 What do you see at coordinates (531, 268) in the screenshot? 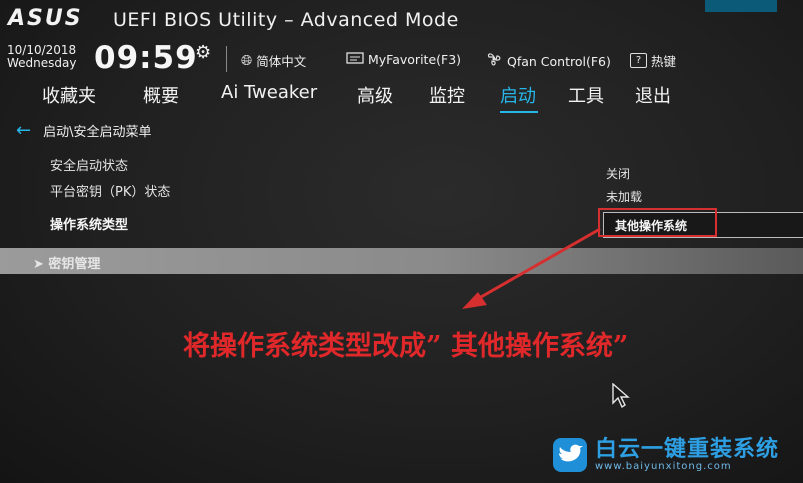
I see `annotation-arrow-icon` at bounding box center [531, 268].